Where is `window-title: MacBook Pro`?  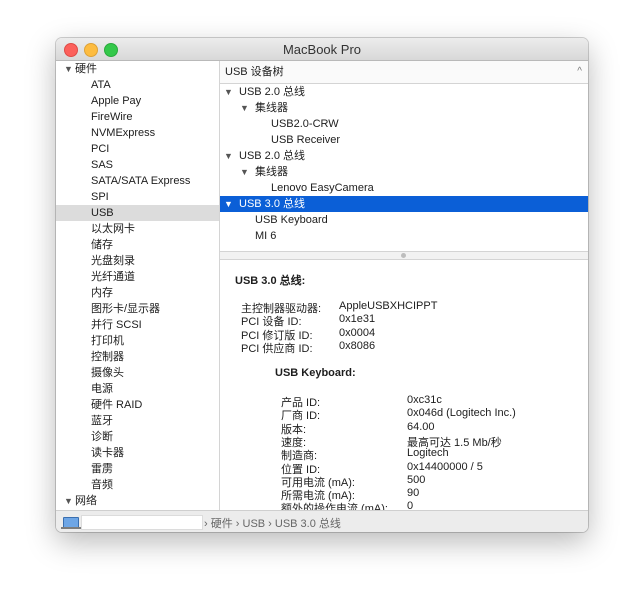 window-title: MacBook Pro is located at coordinates (322, 49).